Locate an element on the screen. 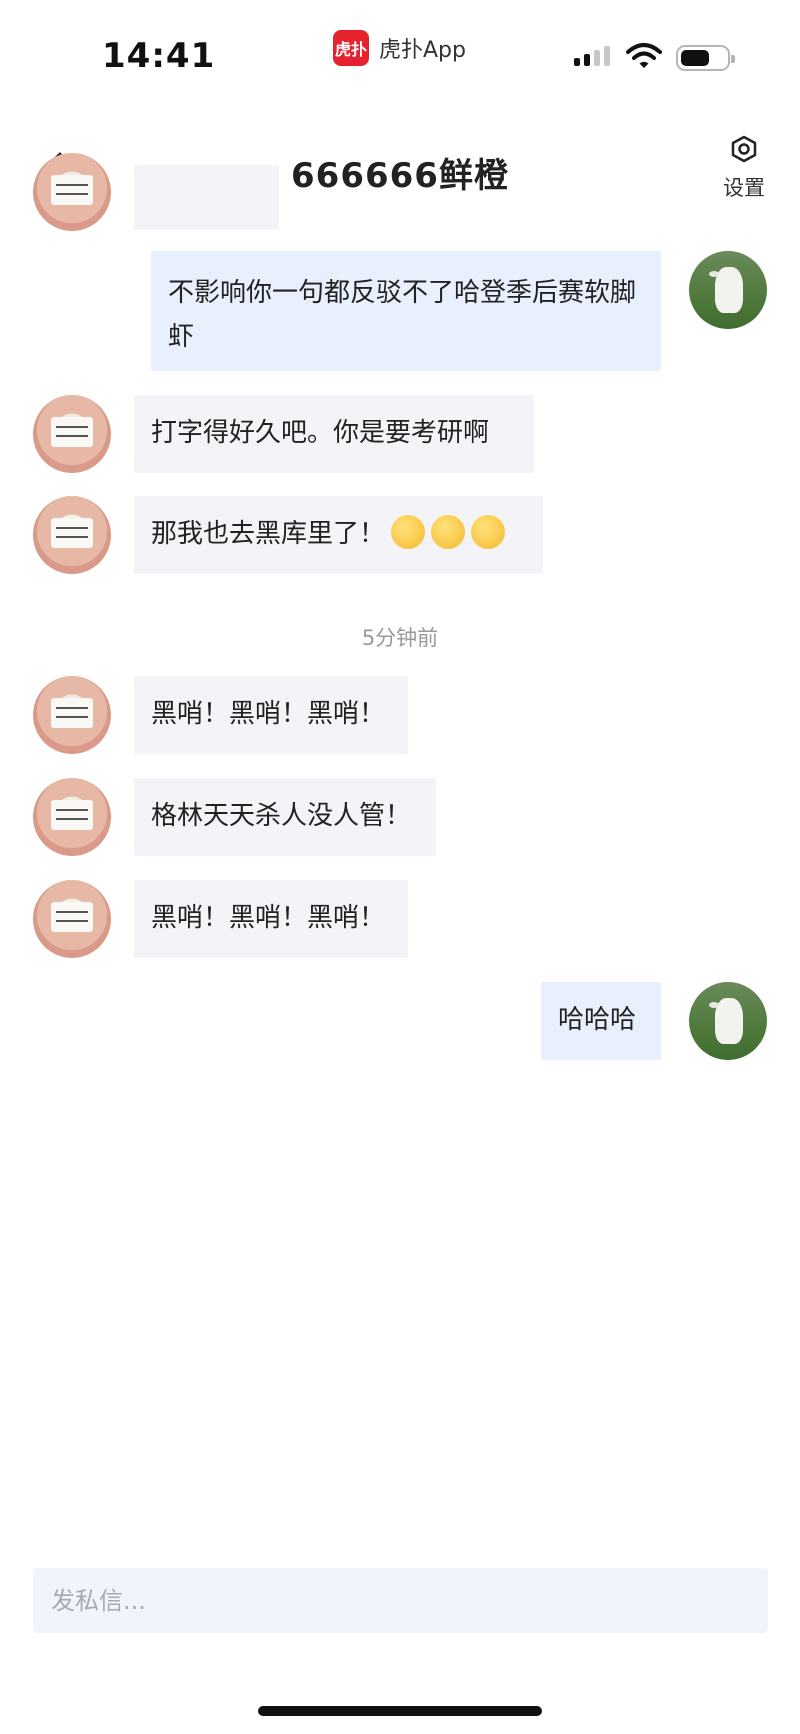 The image size is (800, 1734). battery-icon is located at coordinates (705, 58).